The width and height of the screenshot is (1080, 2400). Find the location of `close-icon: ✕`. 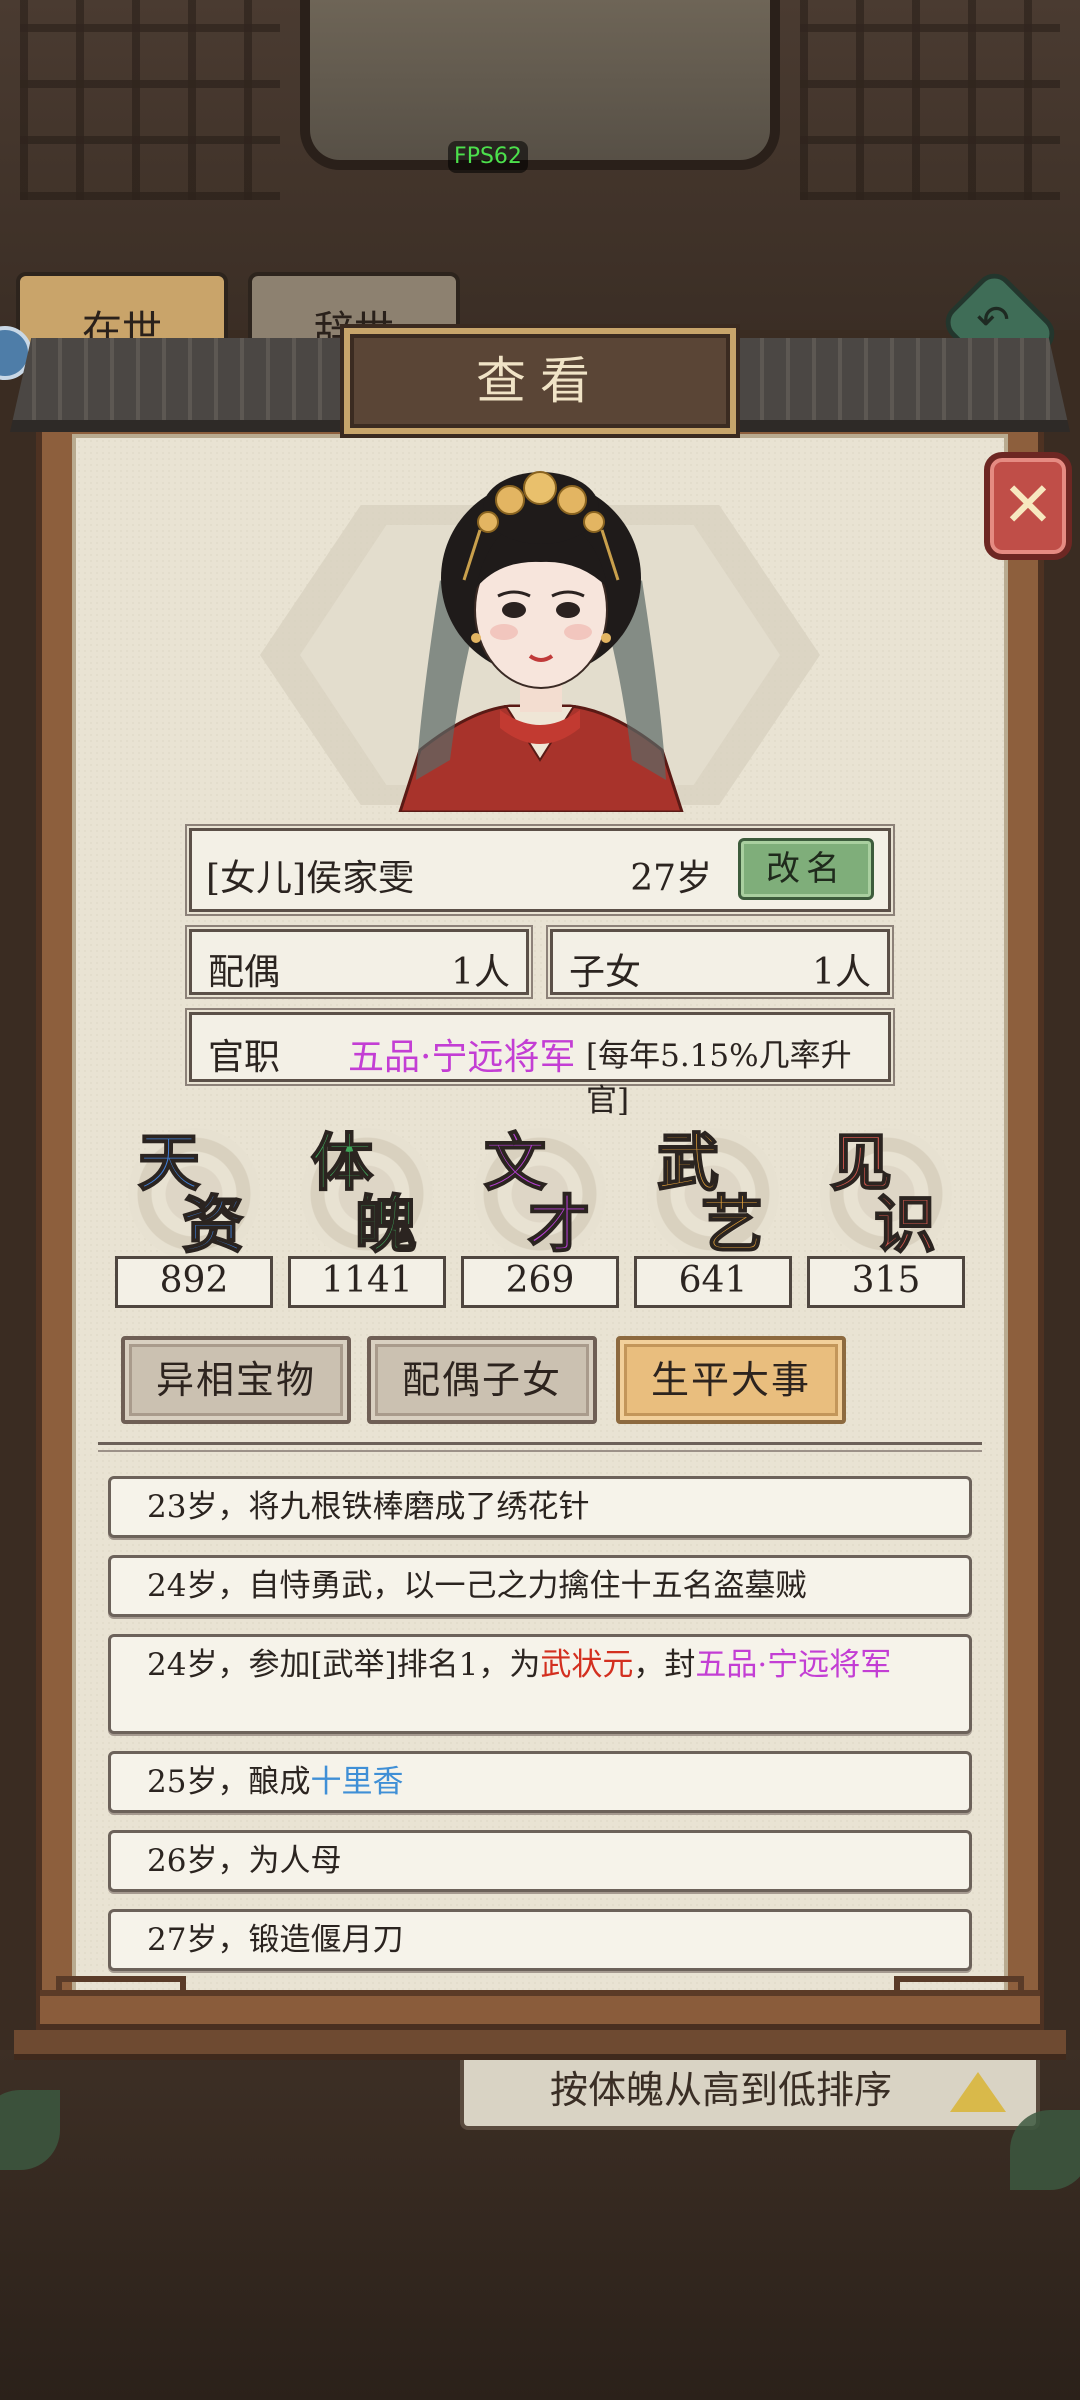

close-icon: ✕ is located at coordinates (1028, 504).